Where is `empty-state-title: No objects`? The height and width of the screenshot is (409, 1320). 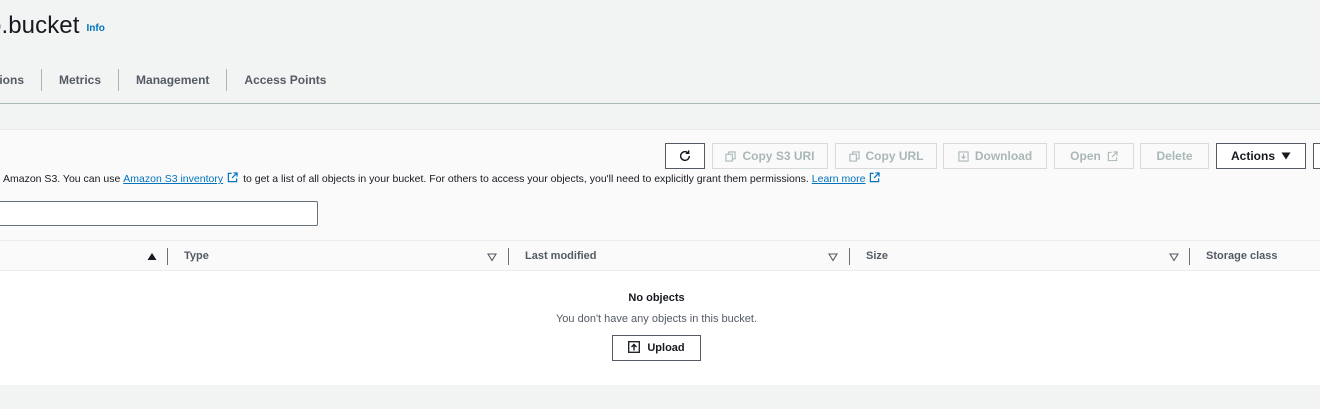 empty-state-title: No objects is located at coordinates (656, 298).